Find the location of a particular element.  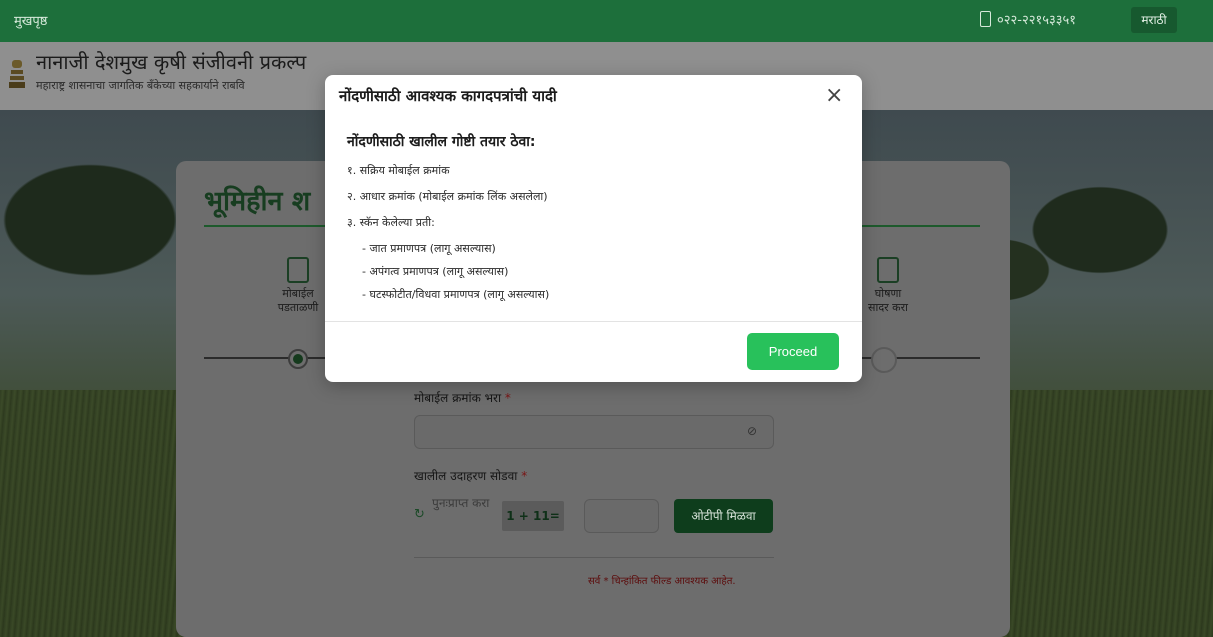

requirement-subitem: - जात प्रमाणपत्र (लागू असल्यास) is located at coordinates (429, 248).